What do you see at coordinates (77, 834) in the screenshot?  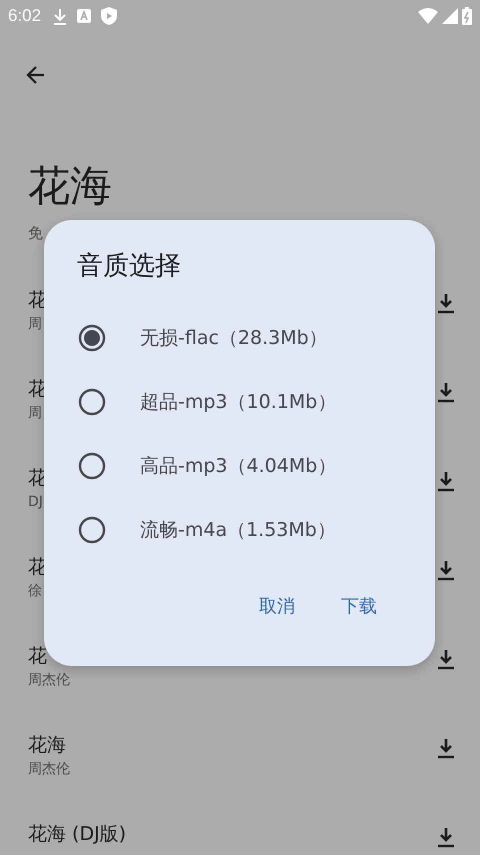 I see `song-title: 花海 (DJ版)` at bounding box center [77, 834].